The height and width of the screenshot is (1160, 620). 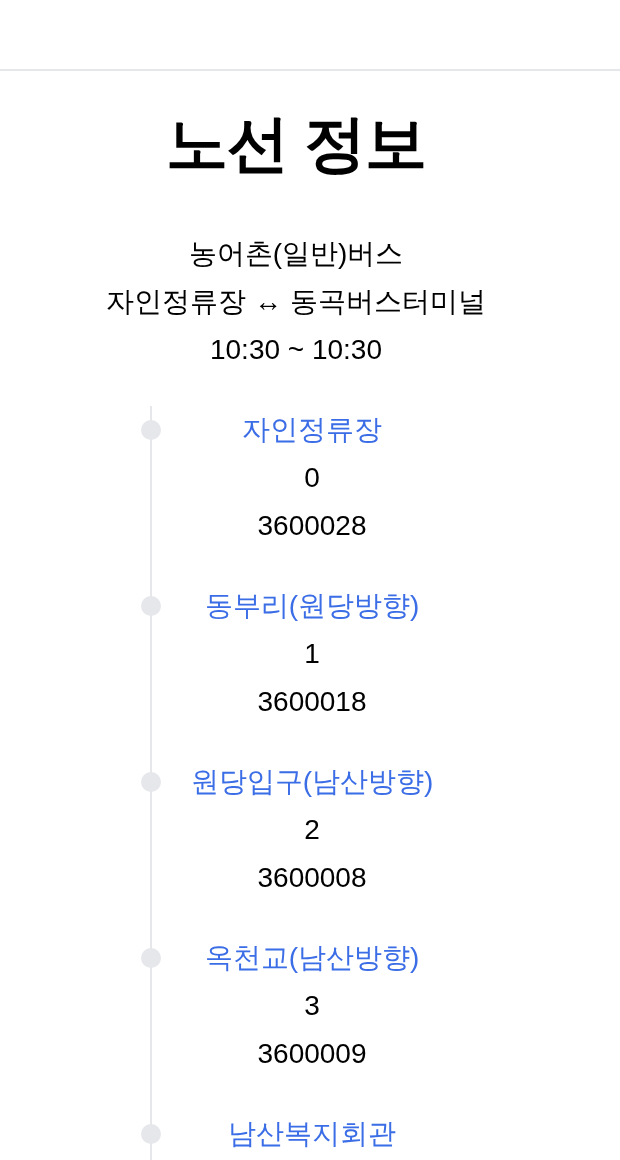 What do you see at coordinates (312, 957) in the screenshot?
I see `stop-name-link: 옥천교(남산방향)` at bounding box center [312, 957].